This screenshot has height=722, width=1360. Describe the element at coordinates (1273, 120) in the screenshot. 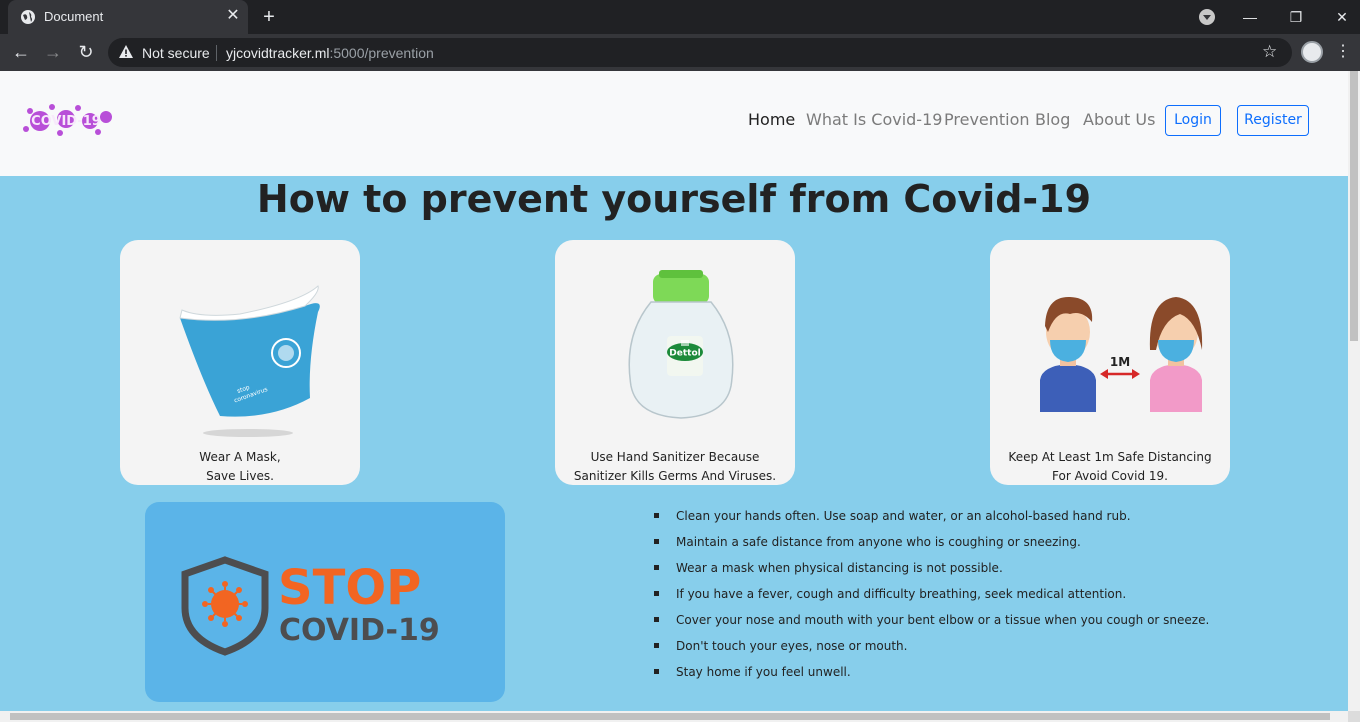

I see `register-button: Register` at that location.